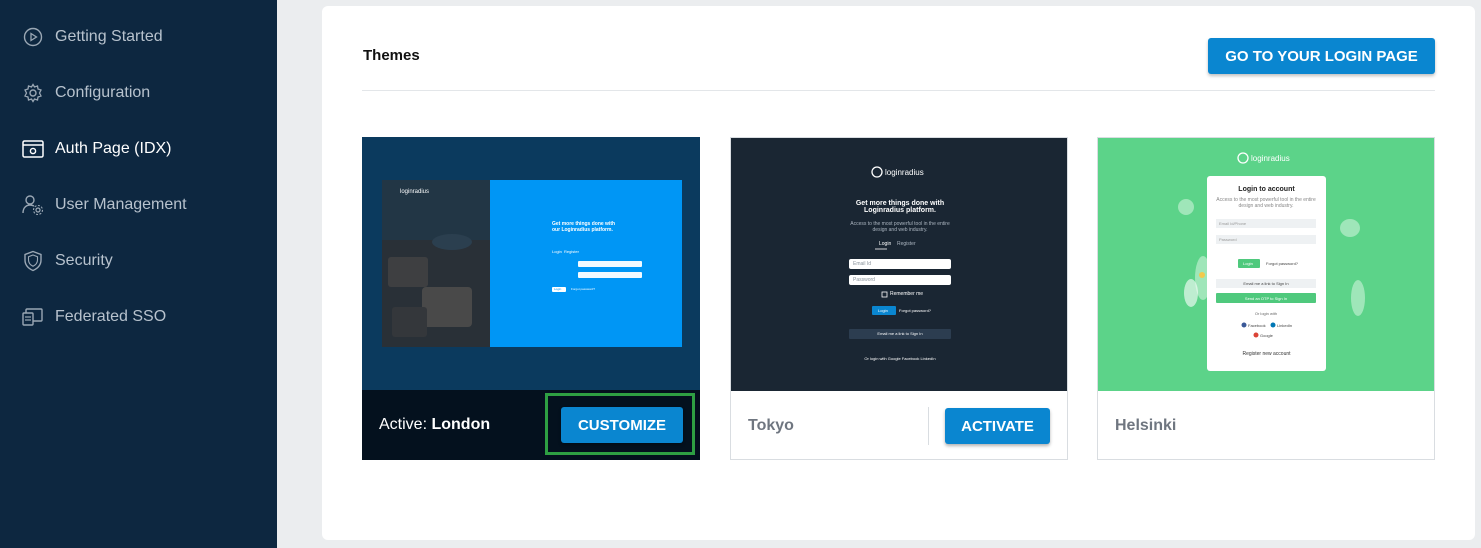 This screenshot has width=1481, height=548. Describe the element at coordinates (1266, 426) in the screenshot. I see `theme-footer-helsinki: Helsinki` at that location.